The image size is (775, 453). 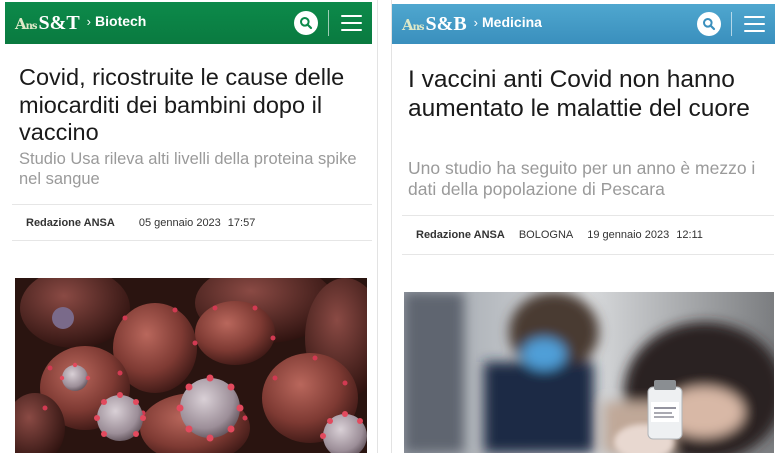 I want to click on site-logo: Ans S&B, so click(x=434, y=24).